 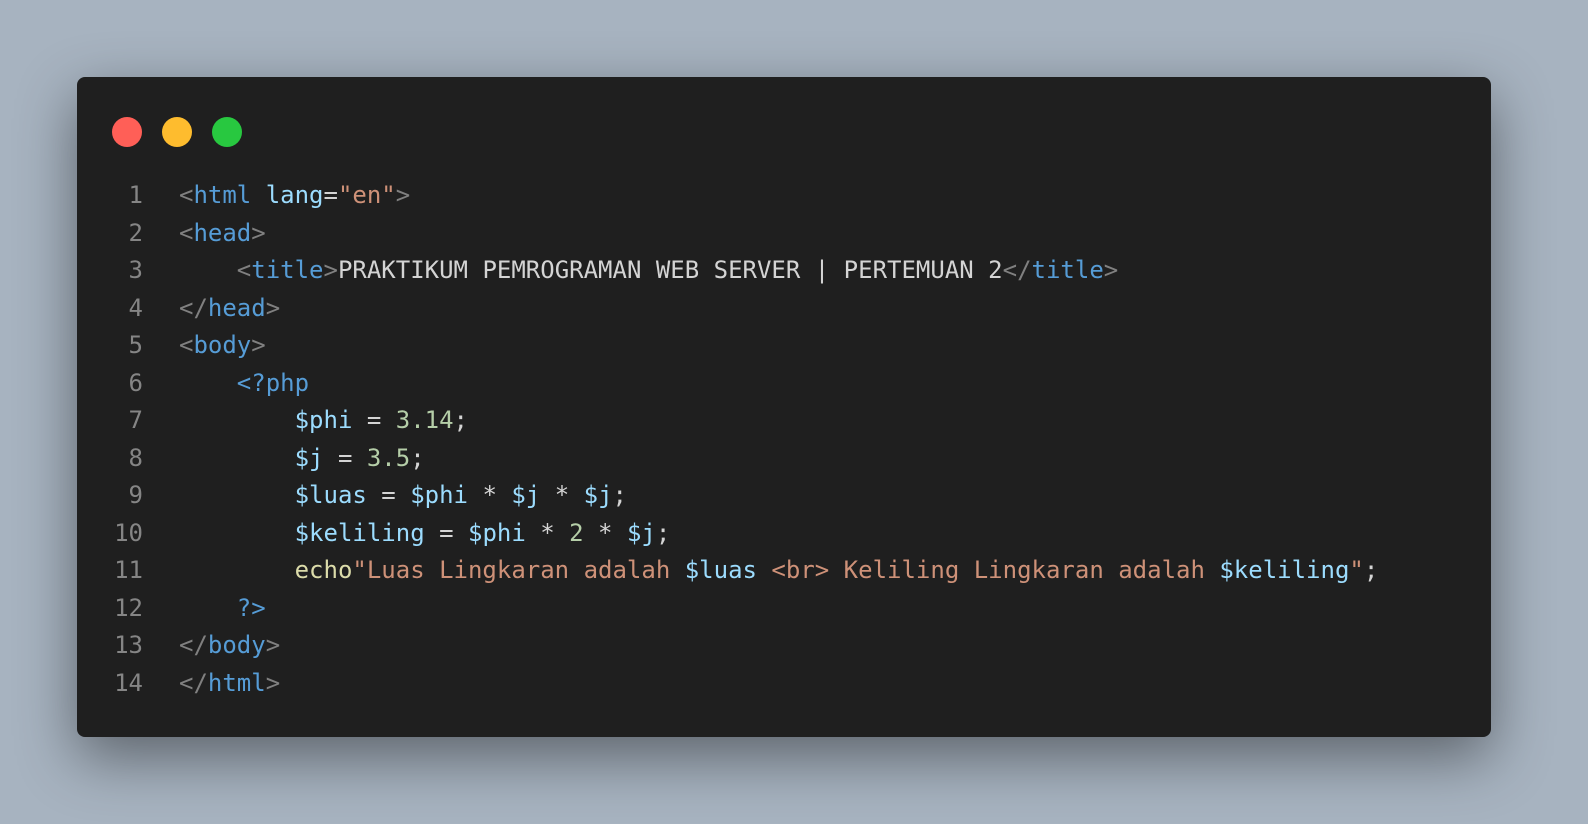 What do you see at coordinates (127, 132) in the screenshot?
I see `close-dot-icon` at bounding box center [127, 132].